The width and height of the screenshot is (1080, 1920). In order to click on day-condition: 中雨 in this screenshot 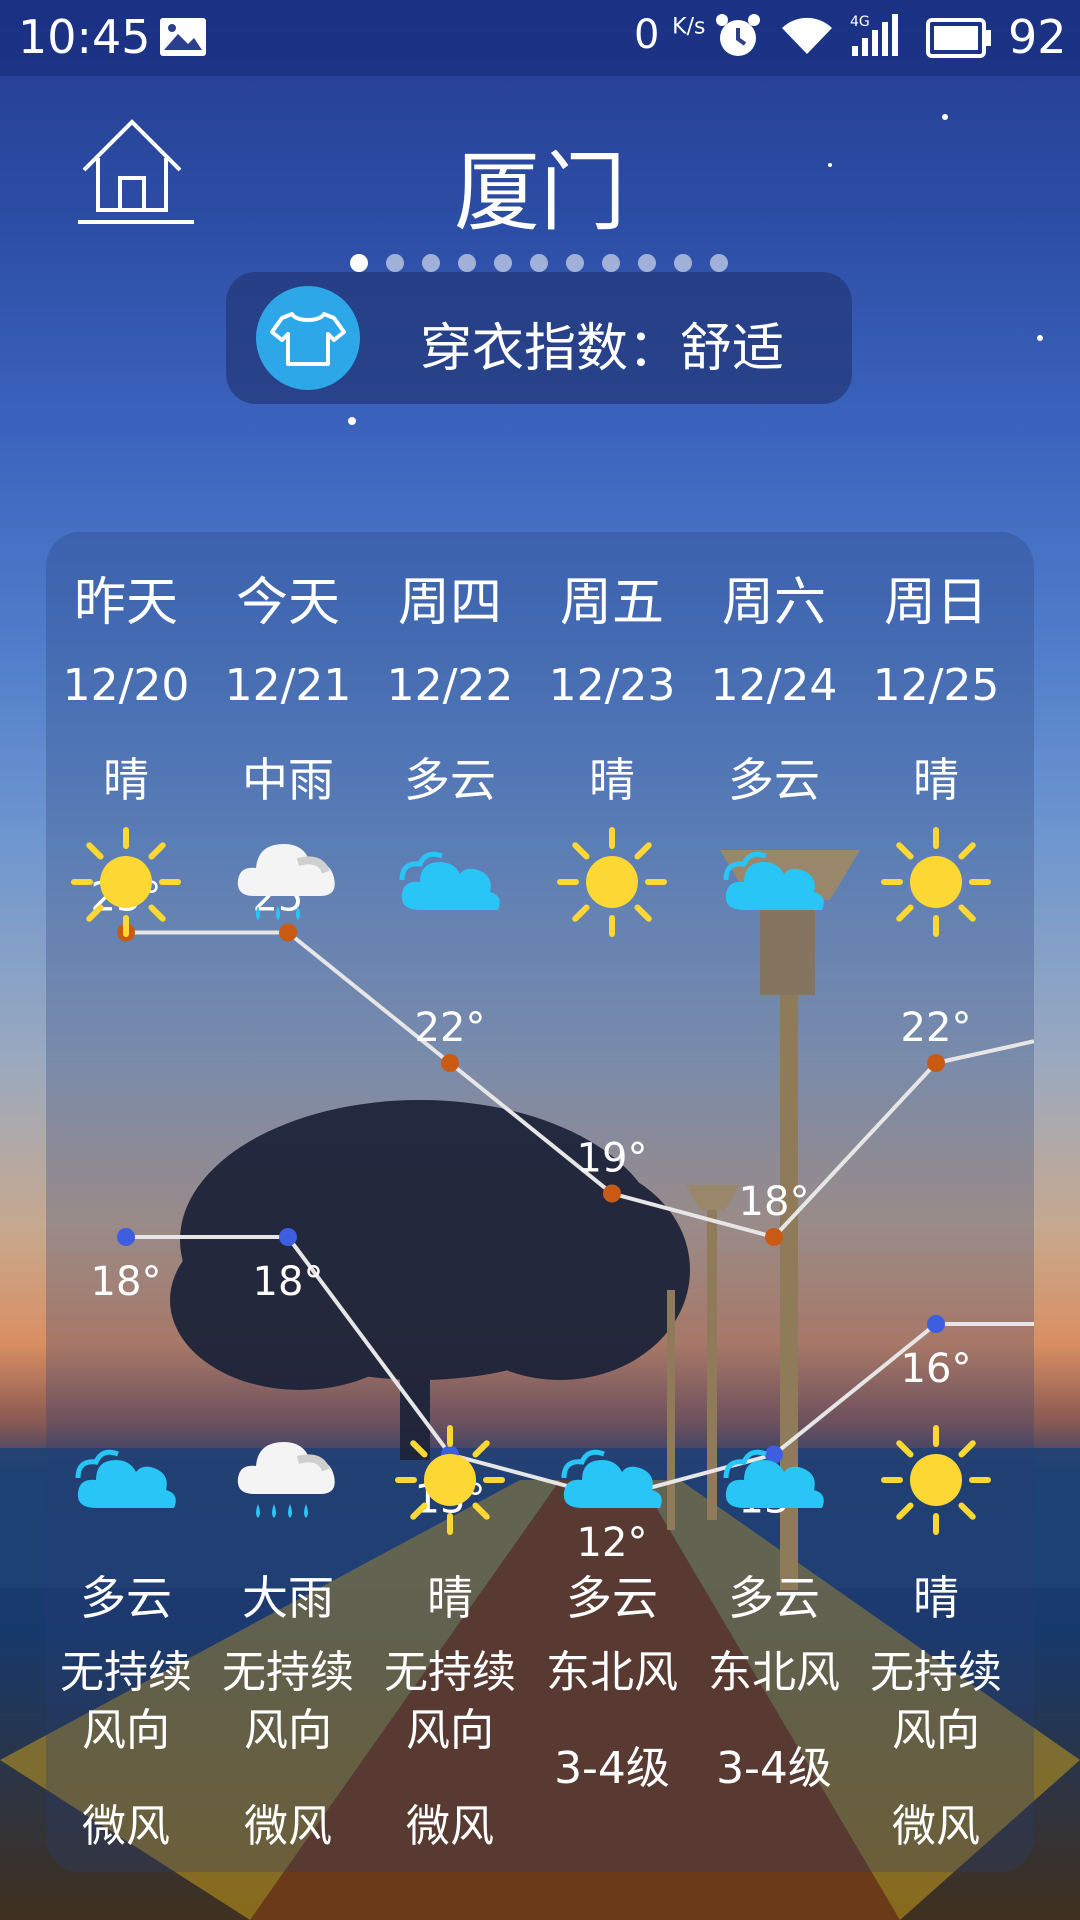, I will do `click(288, 780)`.